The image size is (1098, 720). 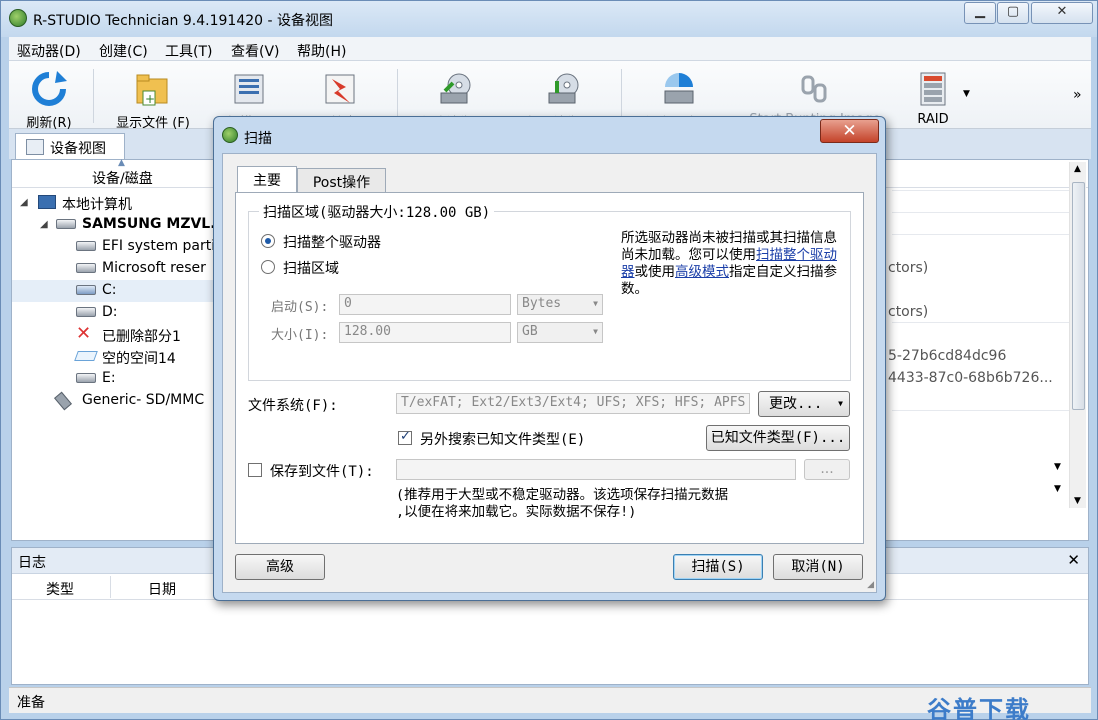 What do you see at coordinates (322, 471) in the screenshot?
I see `save-to-file-label: 保存到文件(T):` at bounding box center [322, 471].